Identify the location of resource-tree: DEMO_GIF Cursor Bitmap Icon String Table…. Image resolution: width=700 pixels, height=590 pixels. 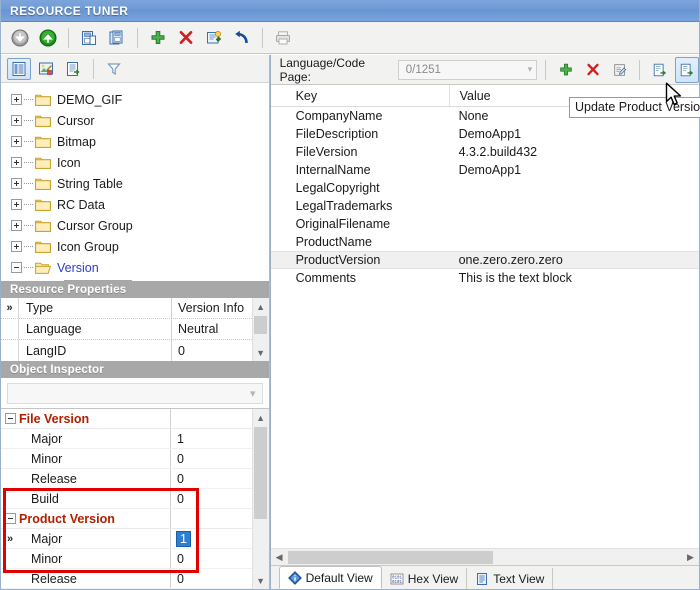
(135, 182).